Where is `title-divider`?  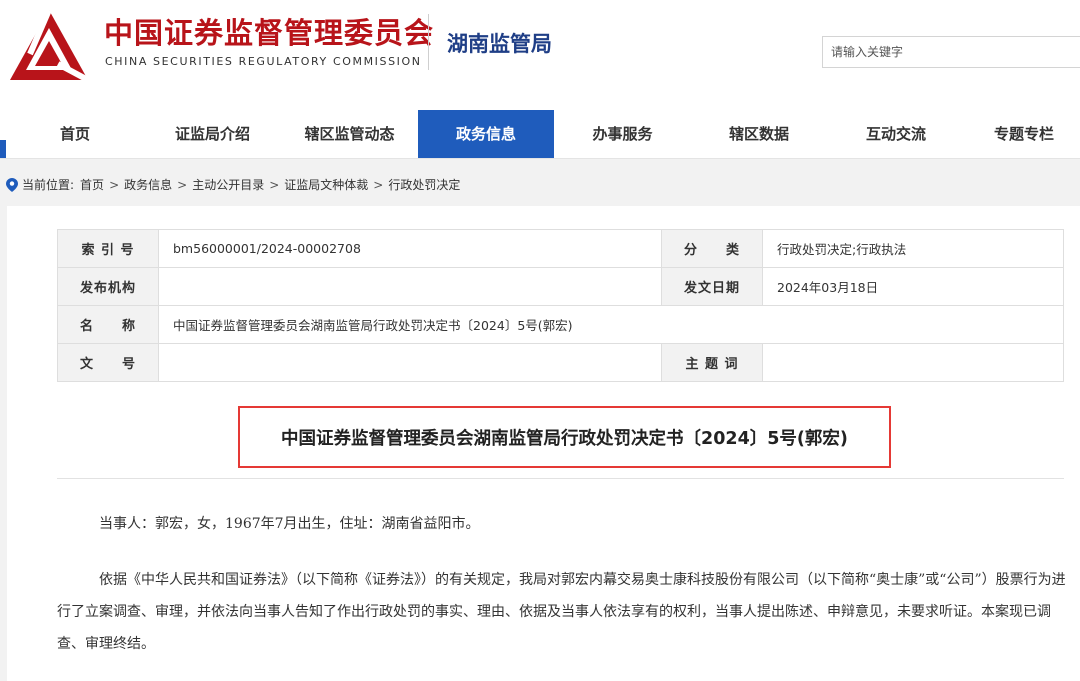 title-divider is located at coordinates (560, 478).